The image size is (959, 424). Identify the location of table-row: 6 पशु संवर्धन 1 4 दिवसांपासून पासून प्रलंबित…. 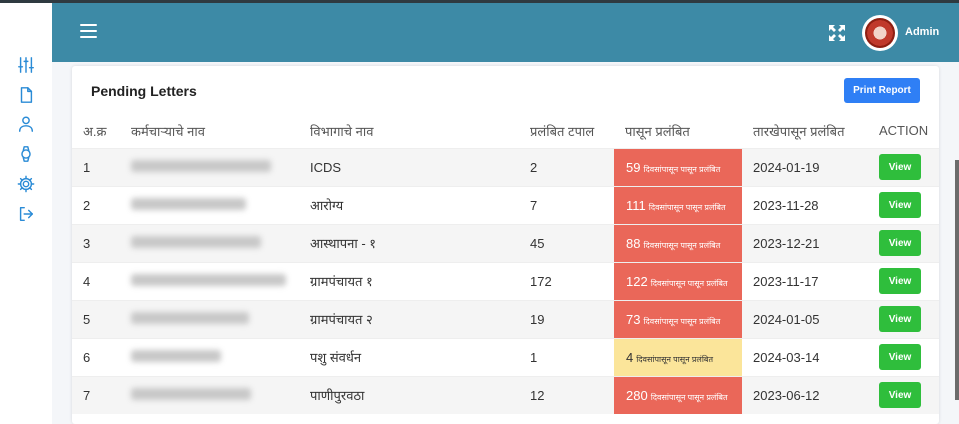
(505, 356).